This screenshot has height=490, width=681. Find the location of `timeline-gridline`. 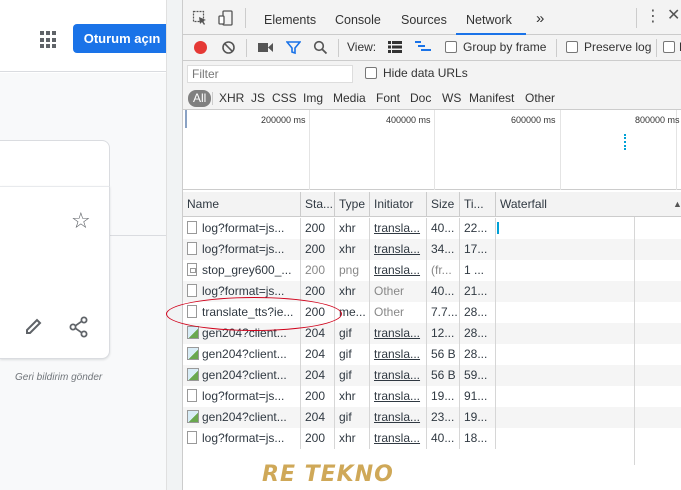

timeline-gridline is located at coordinates (434, 150).